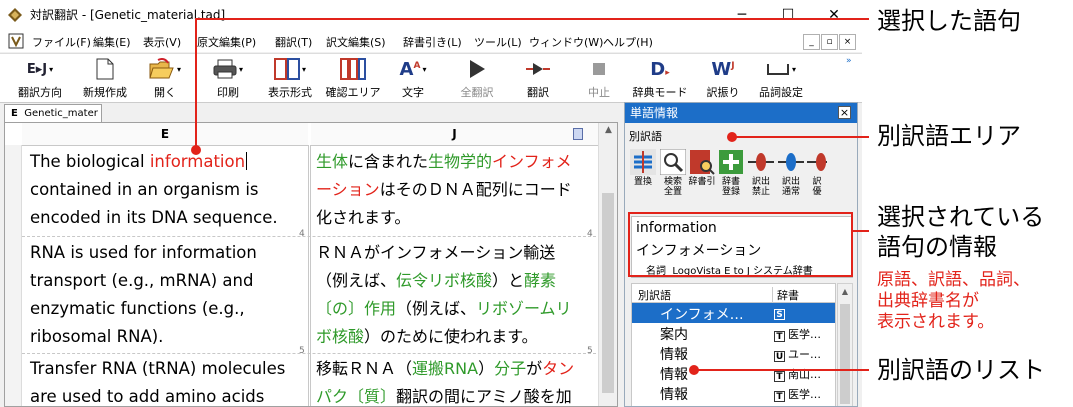 This screenshot has width=1073, height=407. I want to click on segment-line: The biological information, so click(168, 162).